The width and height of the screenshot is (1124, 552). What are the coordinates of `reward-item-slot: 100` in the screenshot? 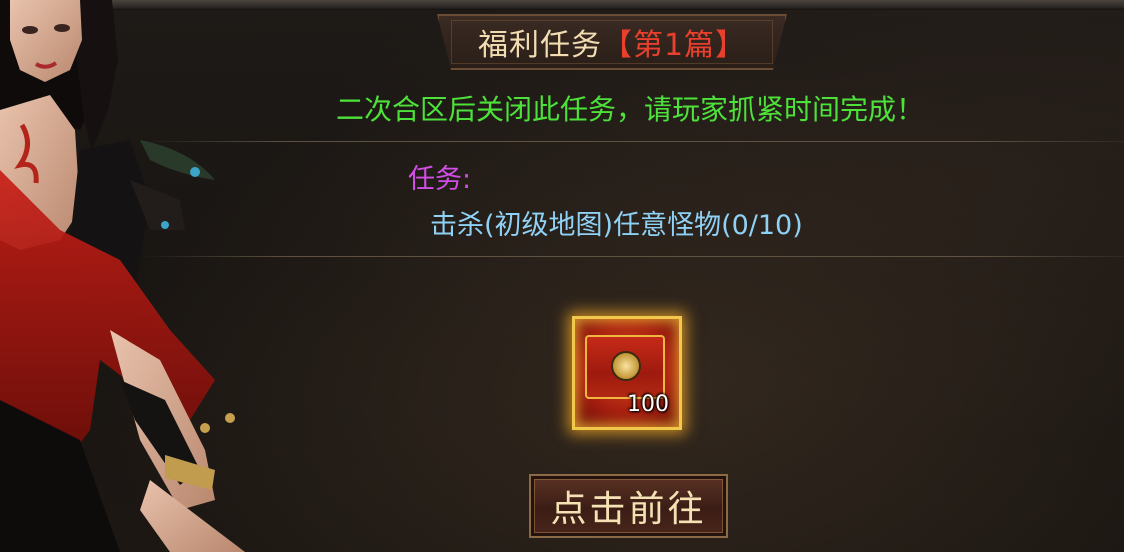 It's located at (627, 373).